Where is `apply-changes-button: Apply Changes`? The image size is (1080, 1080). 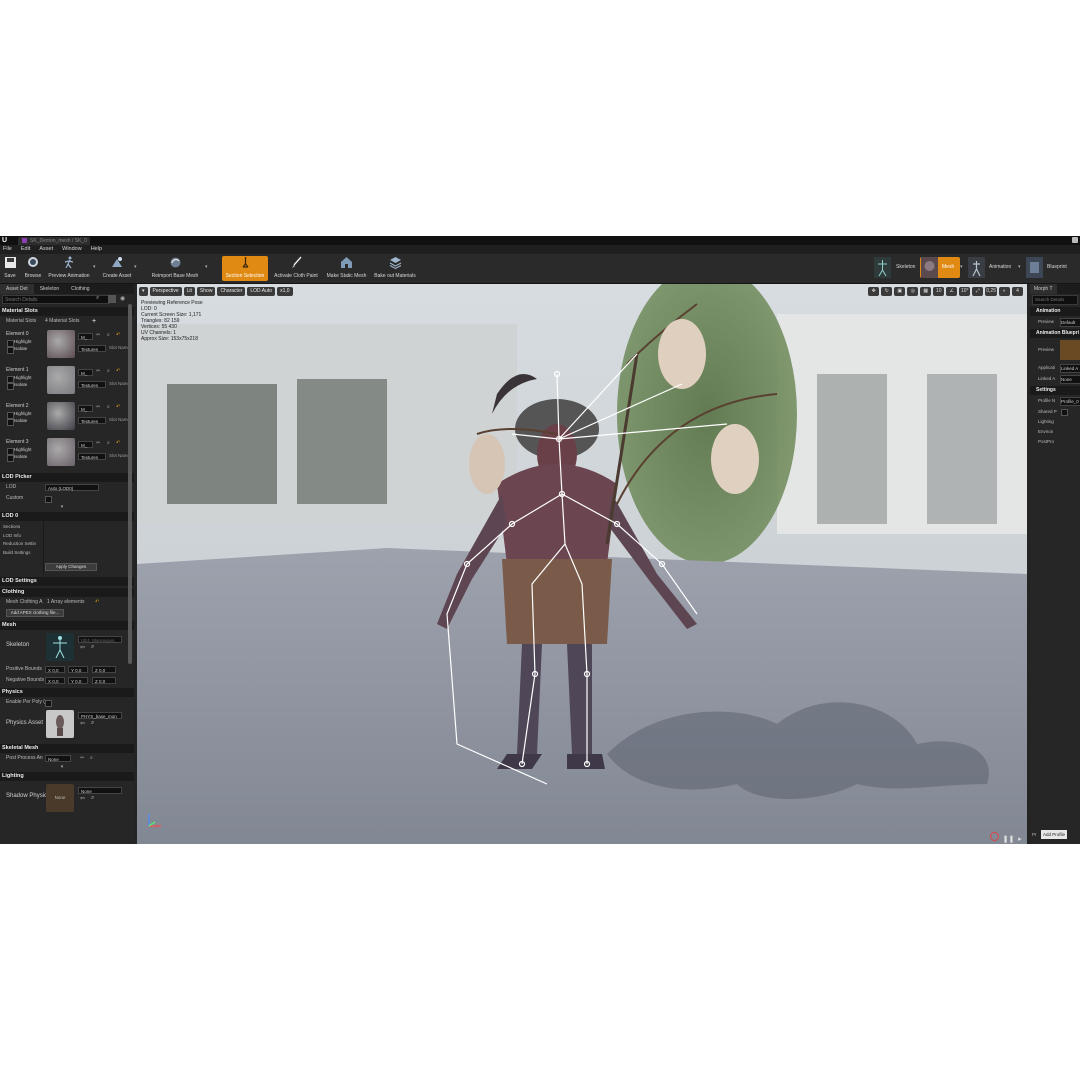 apply-changes-button: Apply Changes is located at coordinates (71, 567).